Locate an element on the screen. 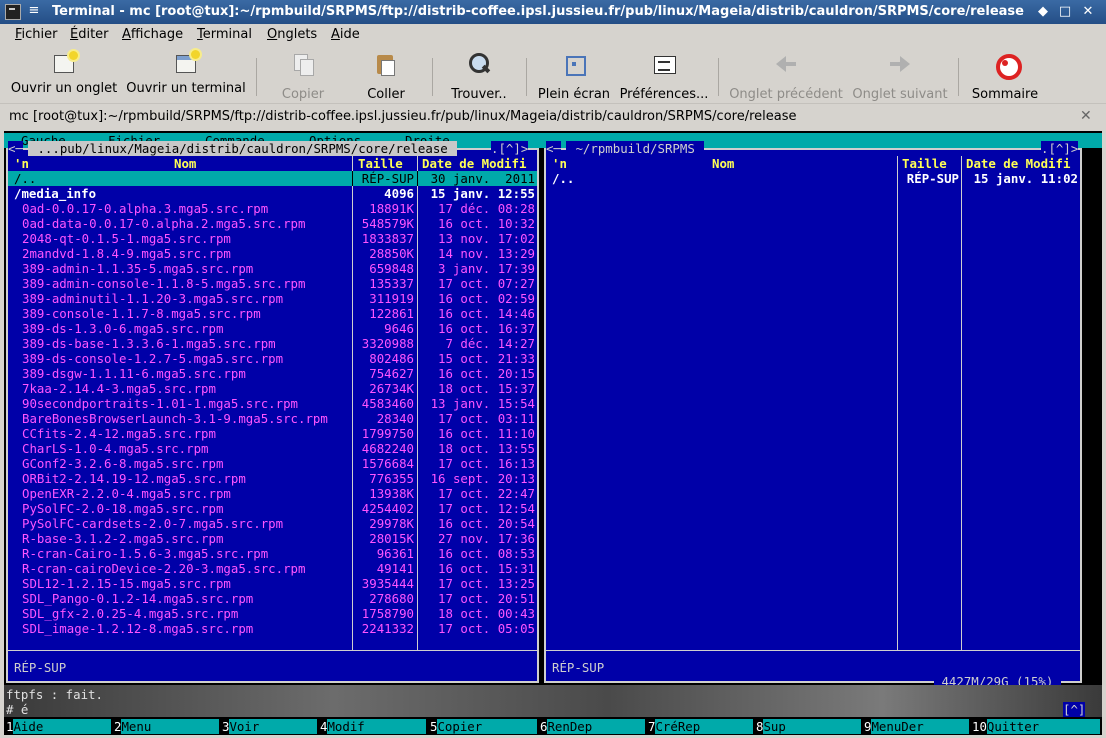 The image size is (1106, 738). next-tab-label: Onglet suivant is located at coordinates (900, 94).